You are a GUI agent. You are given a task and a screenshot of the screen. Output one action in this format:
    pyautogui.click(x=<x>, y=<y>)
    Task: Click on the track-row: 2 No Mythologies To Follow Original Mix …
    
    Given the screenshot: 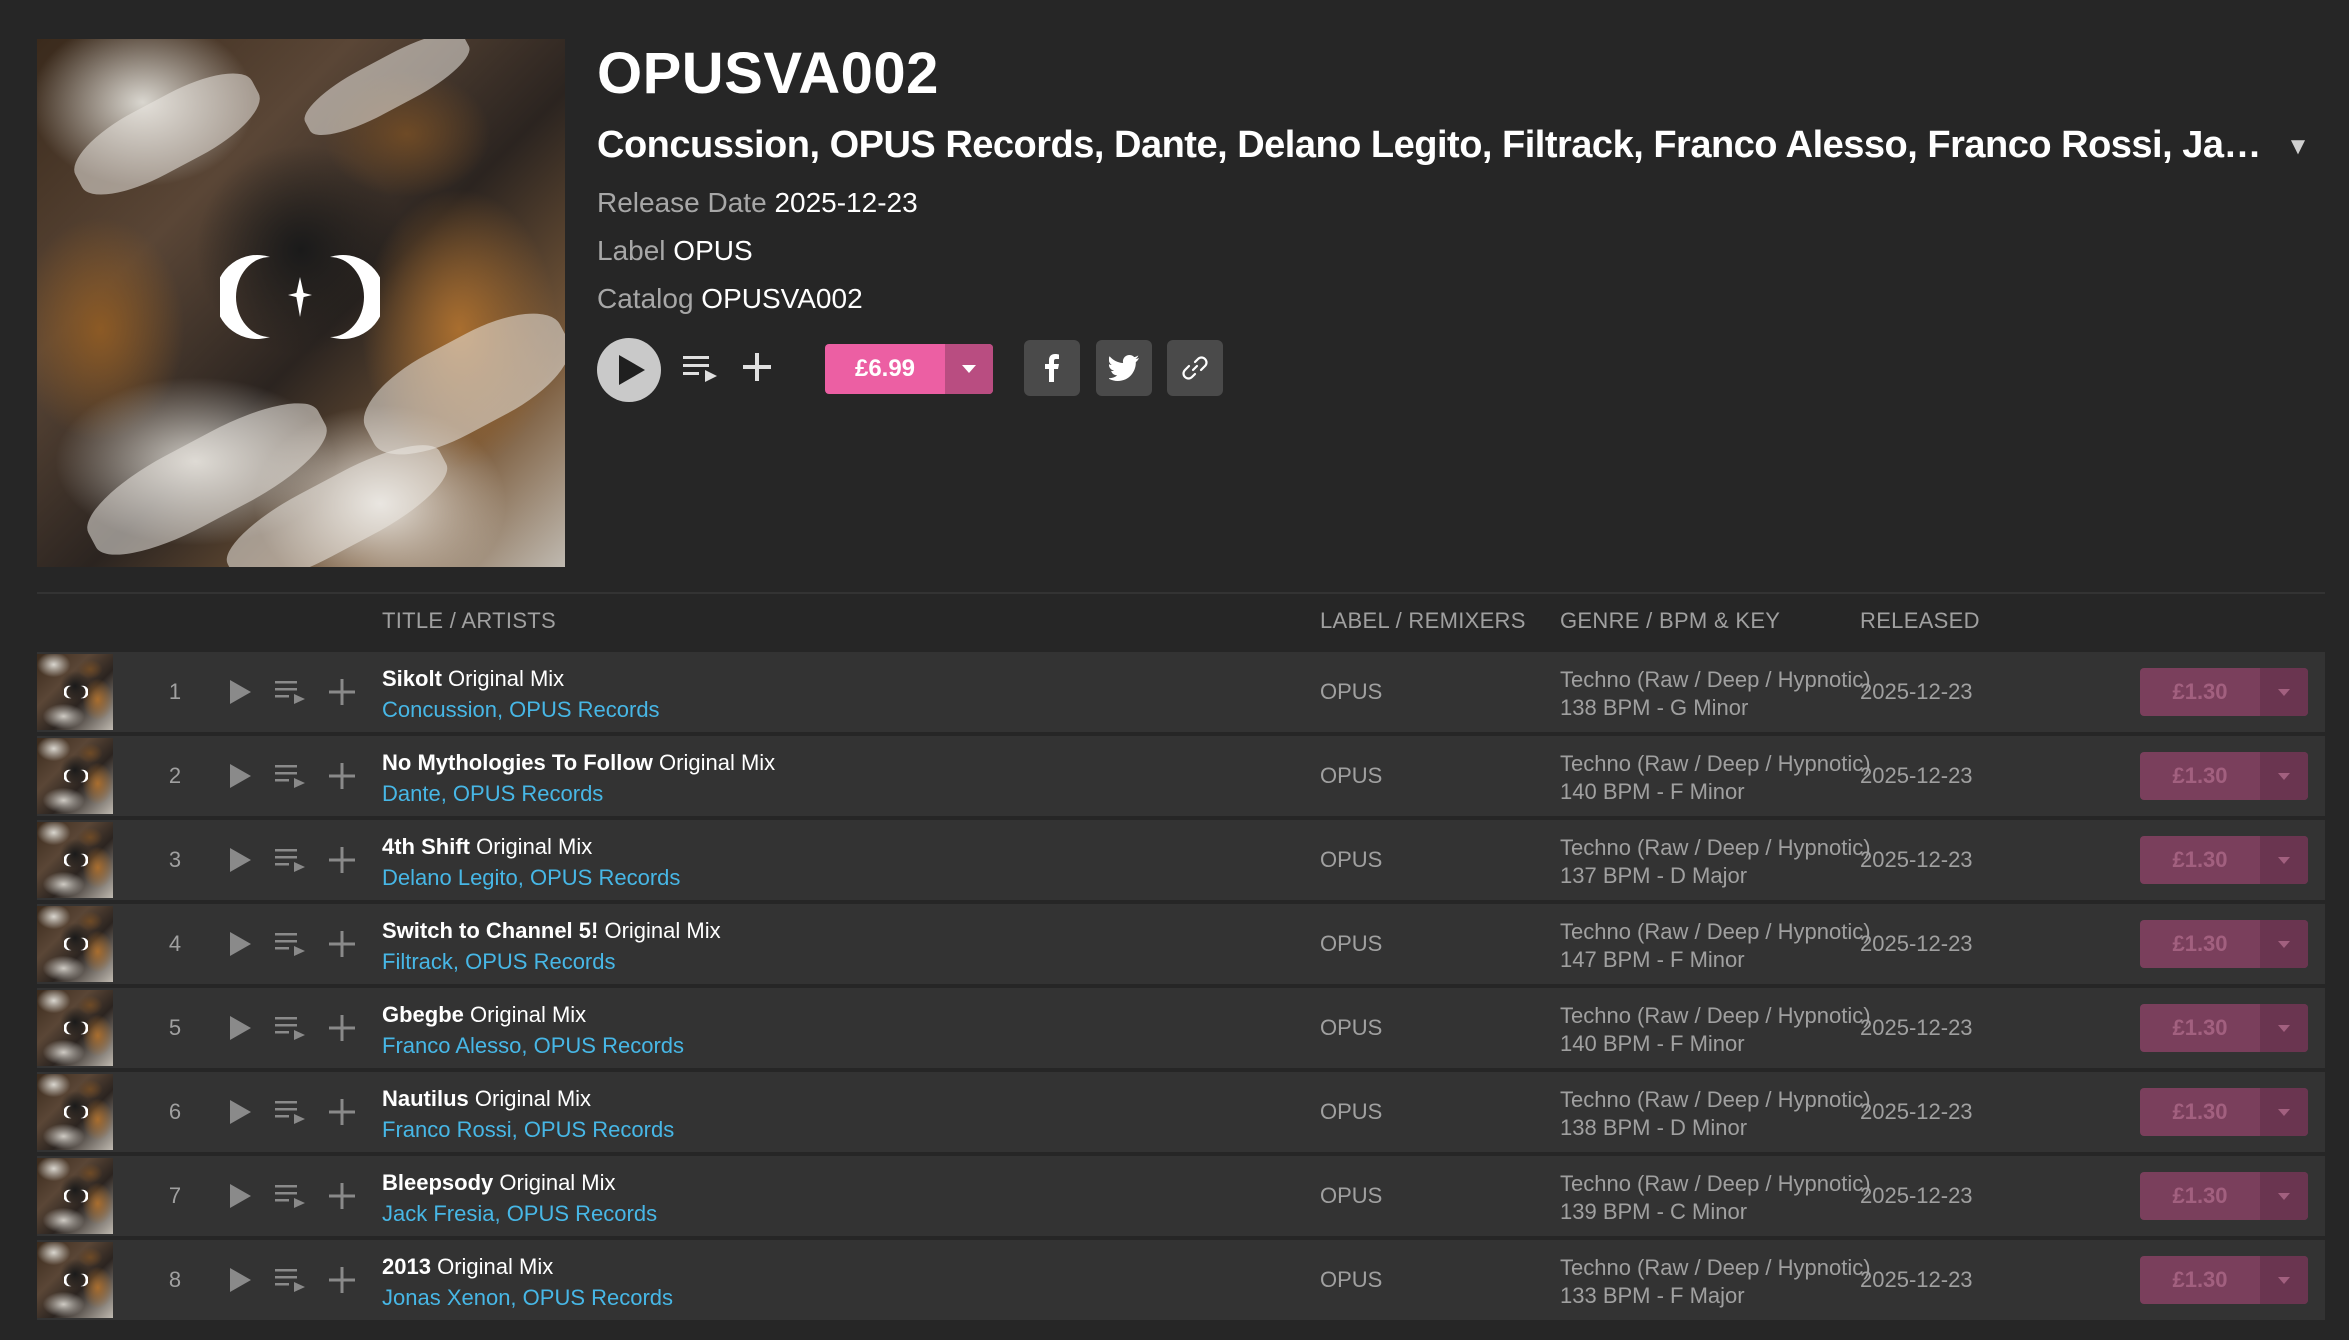 What is the action you would take?
    pyautogui.click(x=1181, y=776)
    